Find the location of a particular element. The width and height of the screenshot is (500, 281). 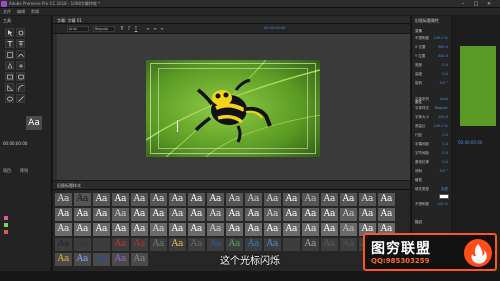

selection-tool is located at coordinates (9, 32).